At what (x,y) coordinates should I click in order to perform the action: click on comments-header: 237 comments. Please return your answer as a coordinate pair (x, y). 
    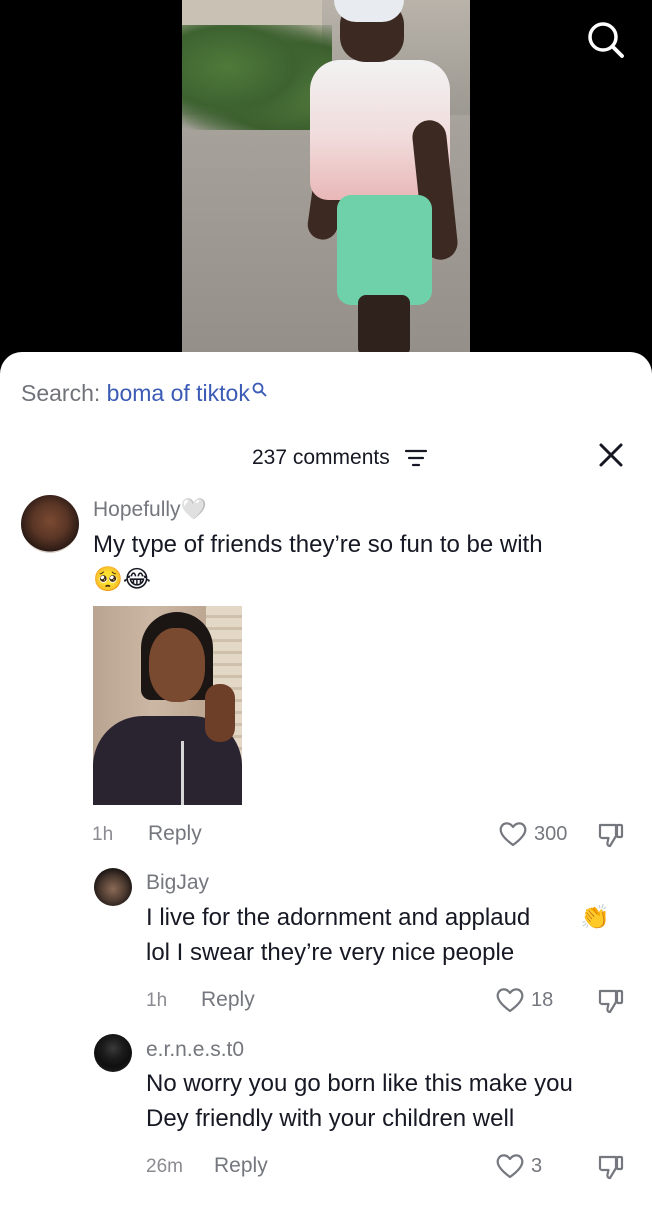
    Looking at the image, I should click on (326, 458).